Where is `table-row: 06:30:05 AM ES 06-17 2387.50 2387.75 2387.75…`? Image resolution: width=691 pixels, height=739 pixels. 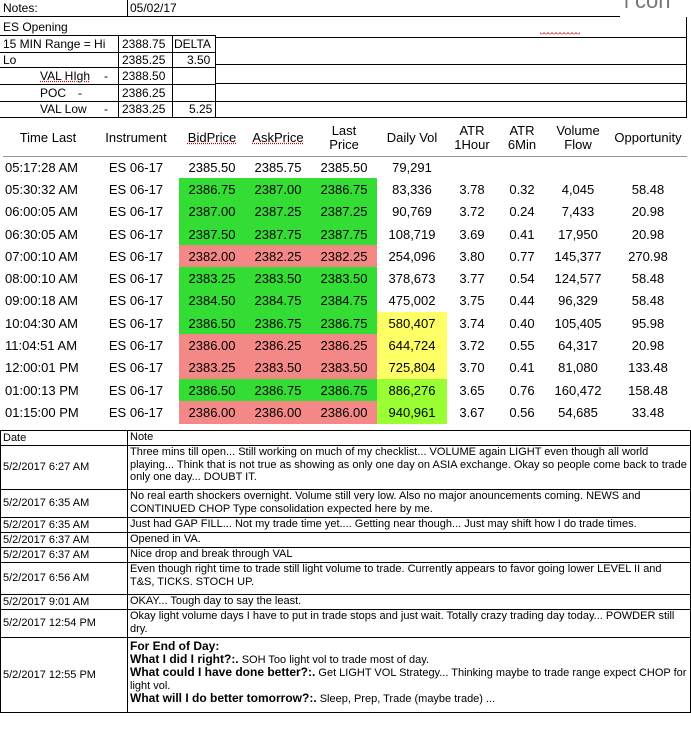
table-row: 06:30:05 AM ES 06-17 2387.50 2387.75 2387.75… is located at coordinates (345, 234).